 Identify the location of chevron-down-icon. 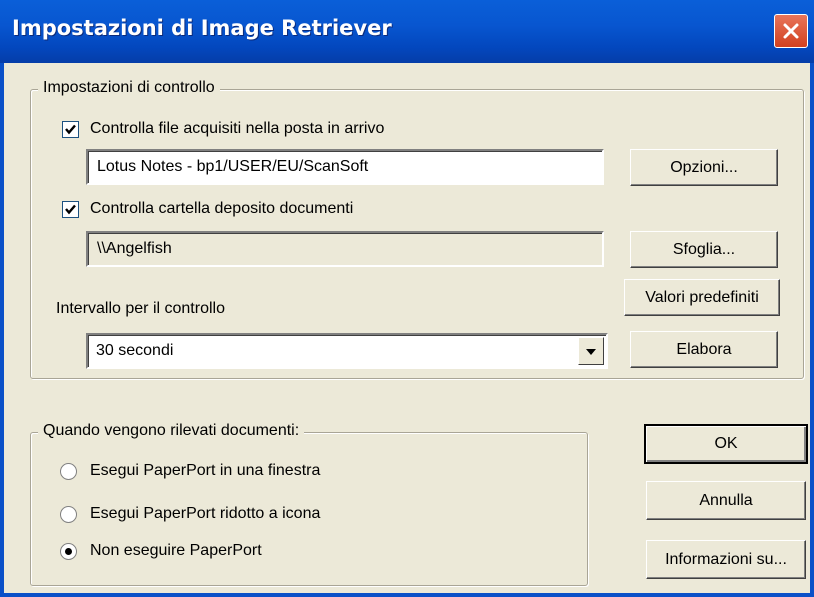
(591, 352).